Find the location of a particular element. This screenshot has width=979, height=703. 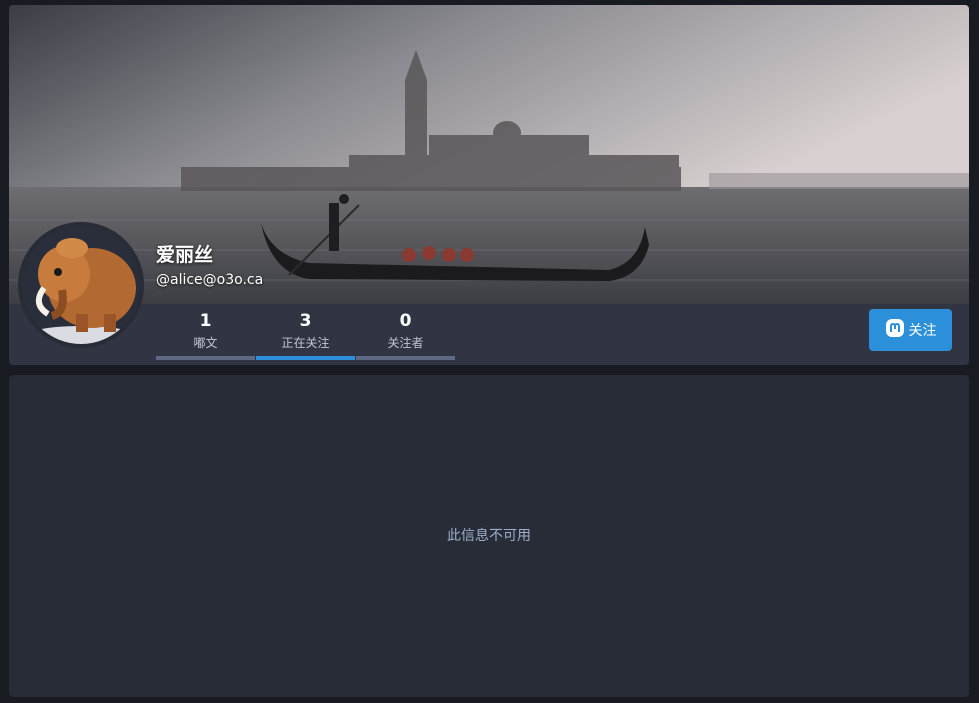

profile-stats-bar is located at coordinates (489, 334).